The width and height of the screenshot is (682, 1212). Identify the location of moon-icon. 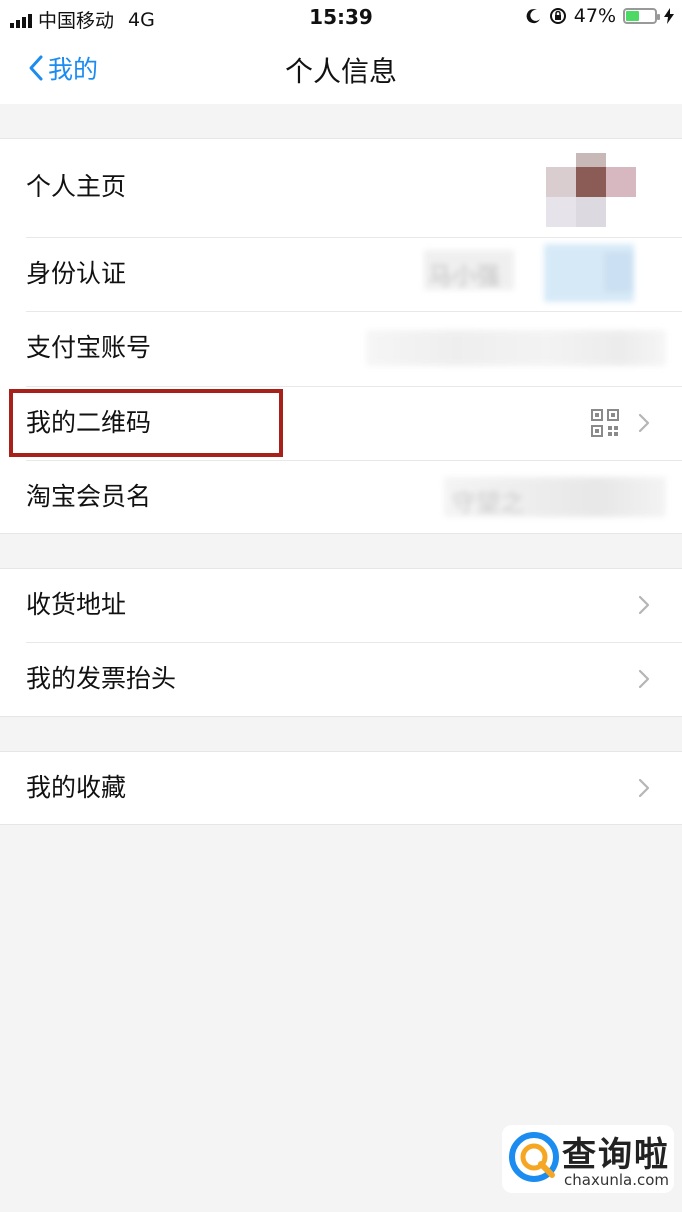
(533, 16).